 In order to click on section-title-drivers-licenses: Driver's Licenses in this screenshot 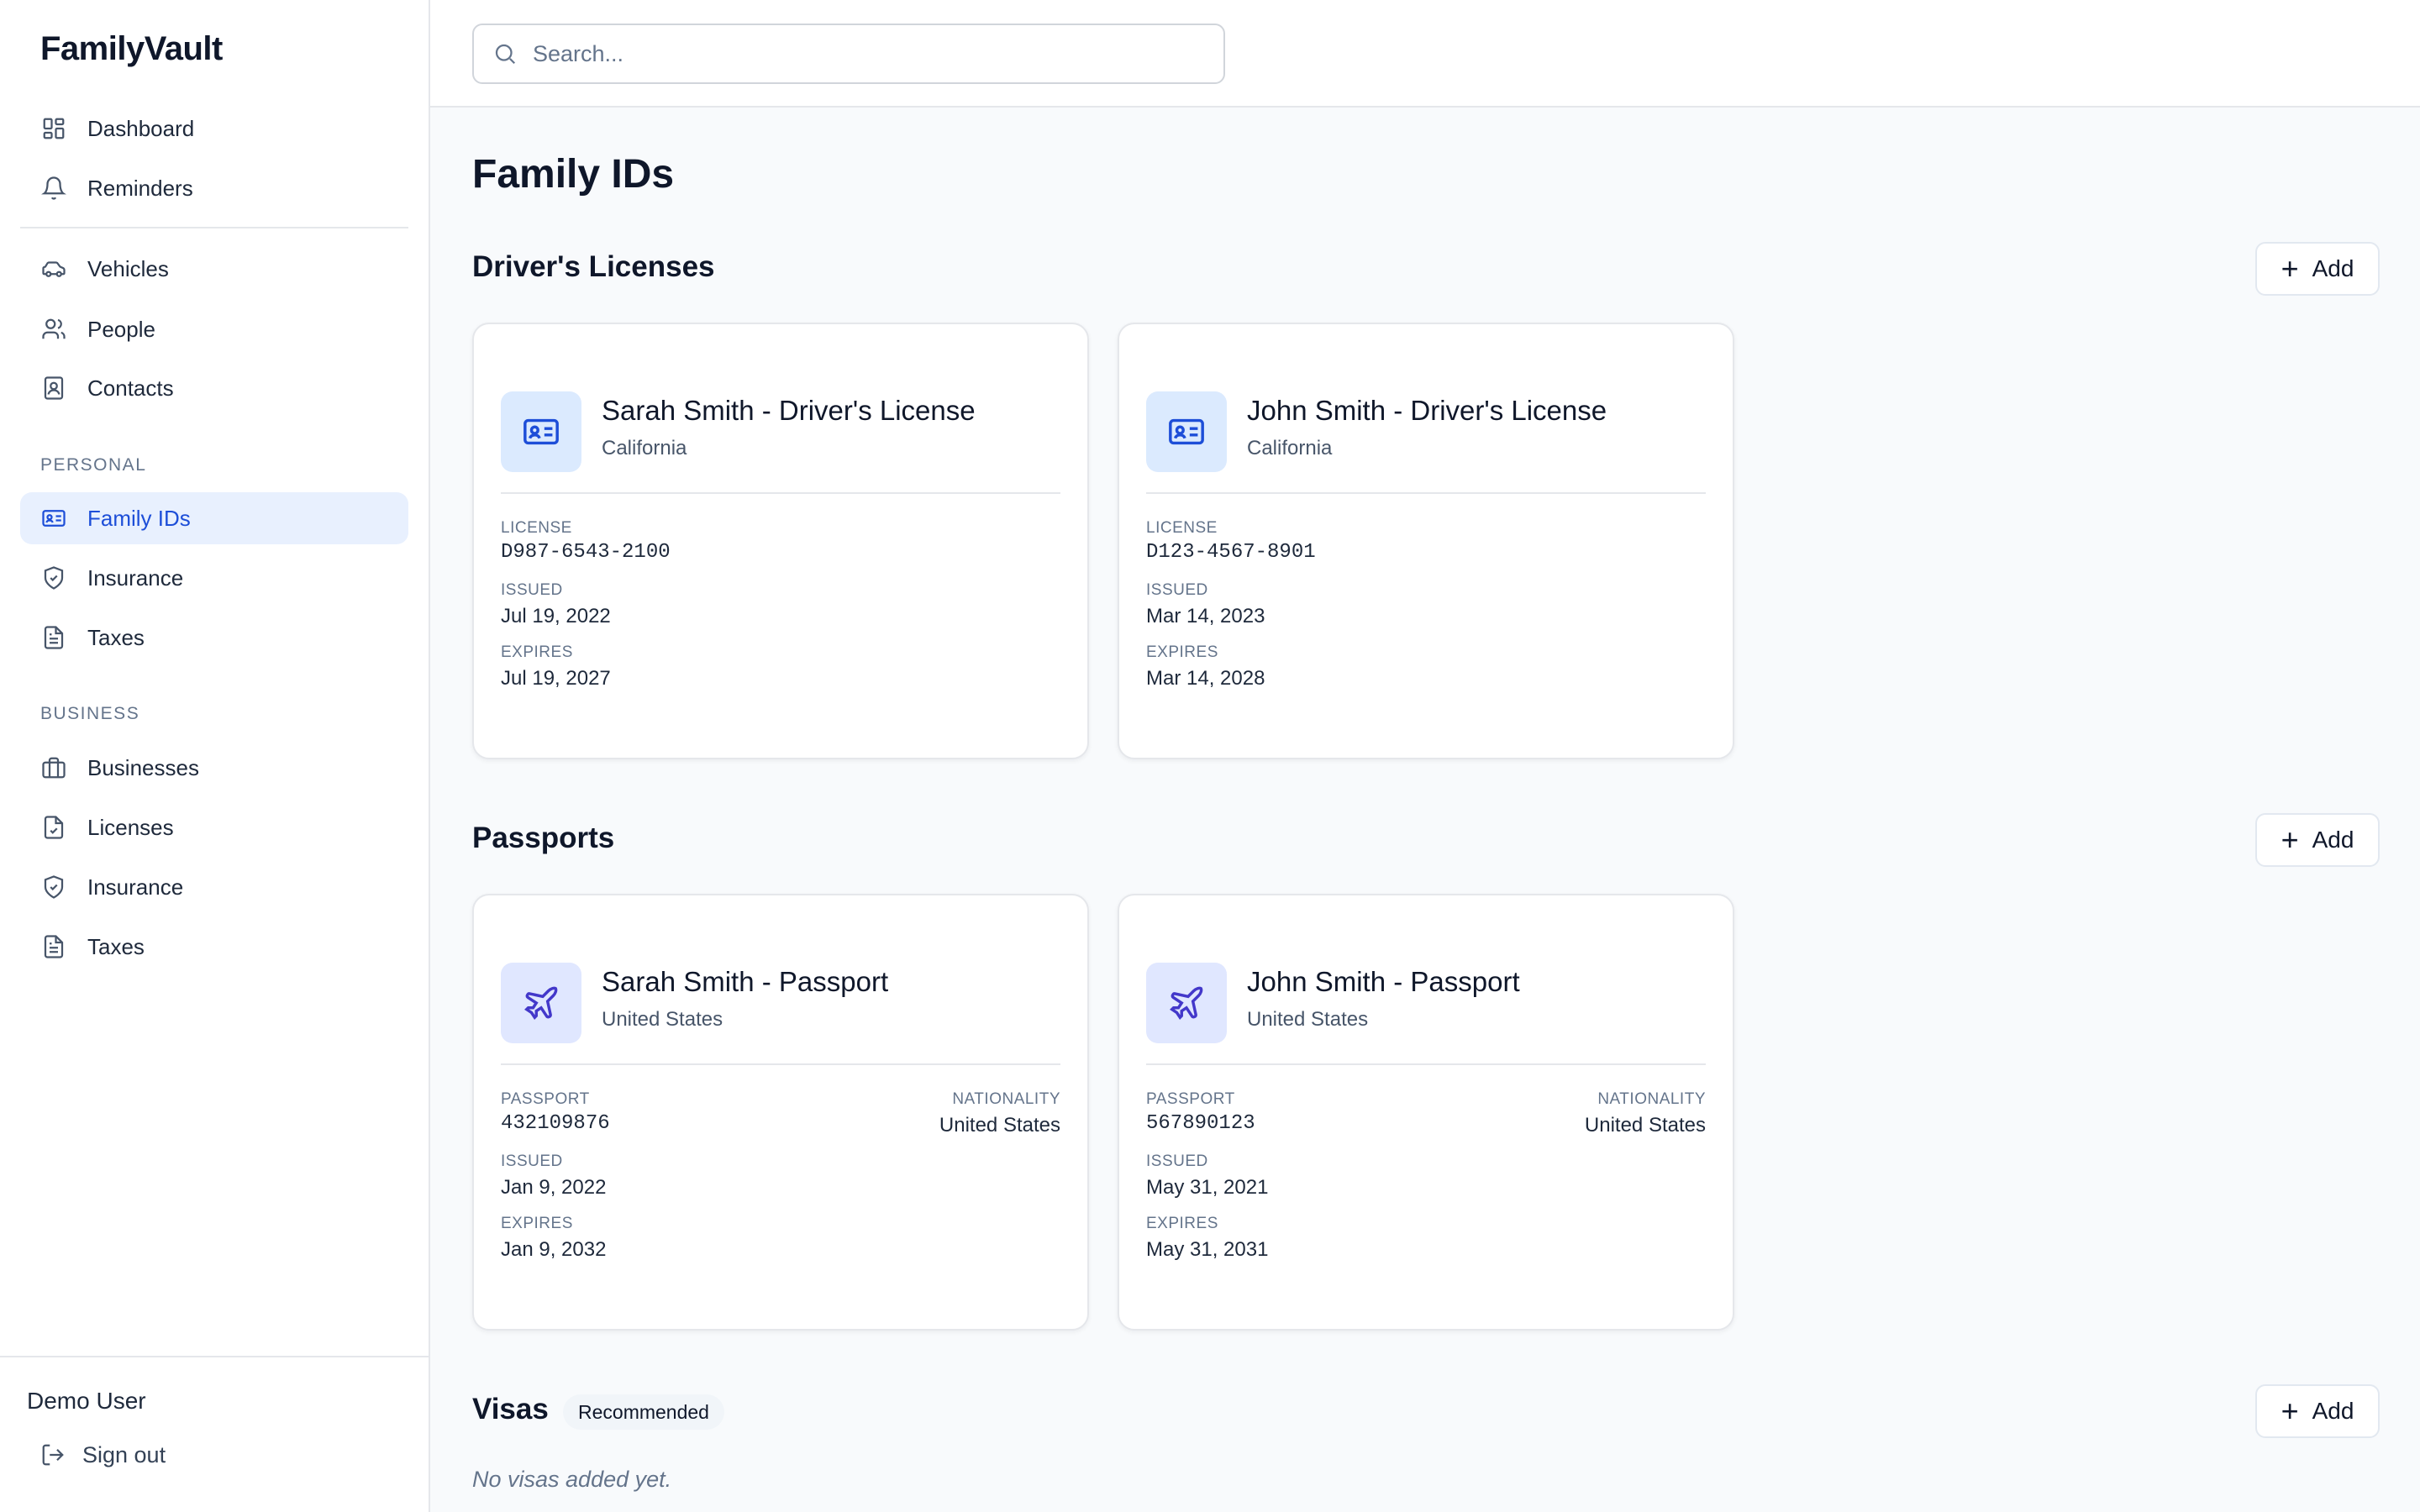, I will do `click(593, 266)`.